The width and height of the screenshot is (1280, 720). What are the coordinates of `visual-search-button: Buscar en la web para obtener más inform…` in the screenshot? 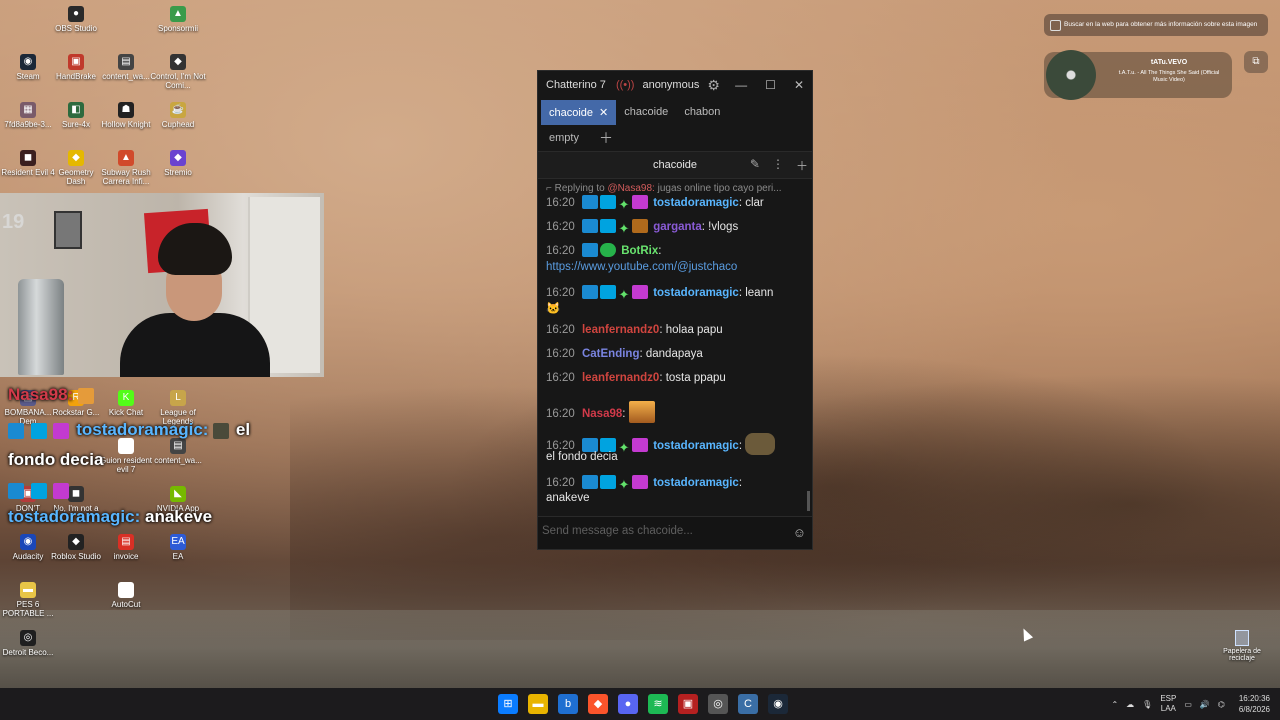 It's located at (1156, 25).